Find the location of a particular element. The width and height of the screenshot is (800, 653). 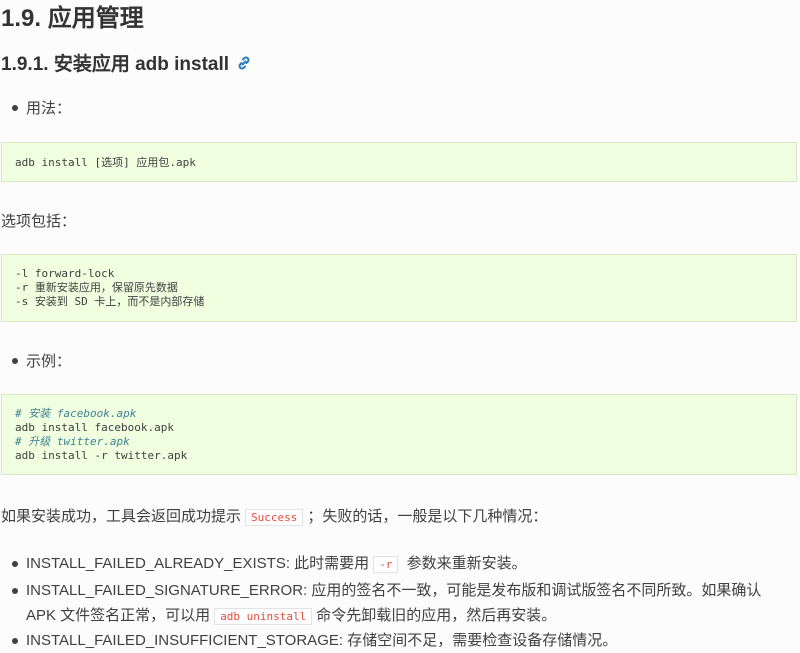

result-paragraph: 如果安装成功，工具会返回成功提示 Success ；失败的话，一般是以下几种情况： is located at coordinates (274, 515).